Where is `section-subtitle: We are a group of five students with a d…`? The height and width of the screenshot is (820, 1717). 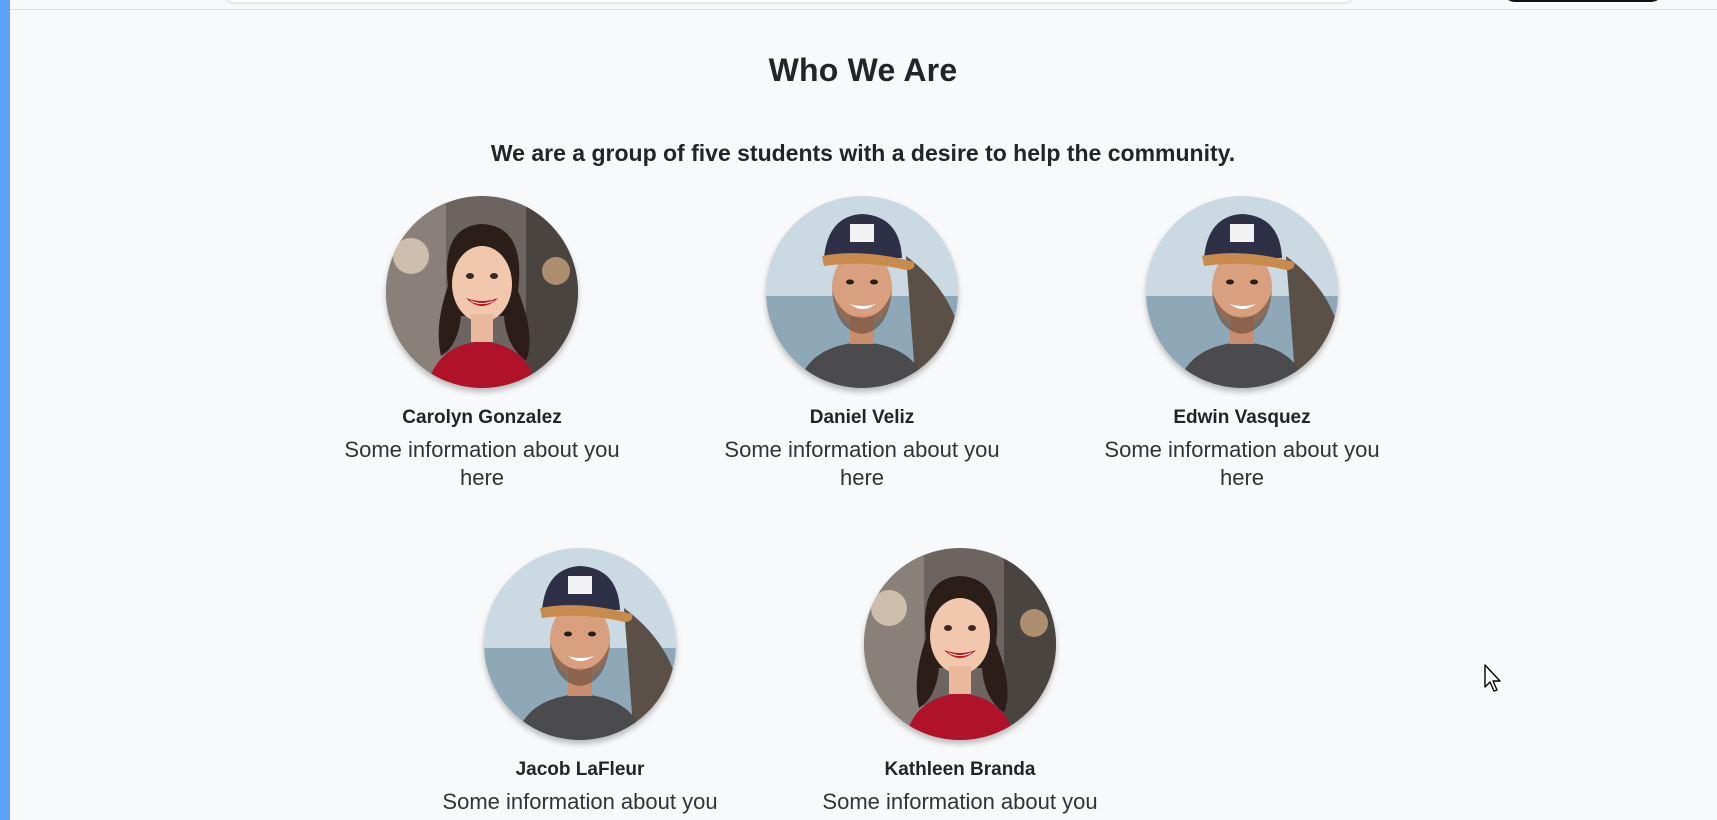
section-subtitle: We are a group of five students with a d… is located at coordinates (863, 153).